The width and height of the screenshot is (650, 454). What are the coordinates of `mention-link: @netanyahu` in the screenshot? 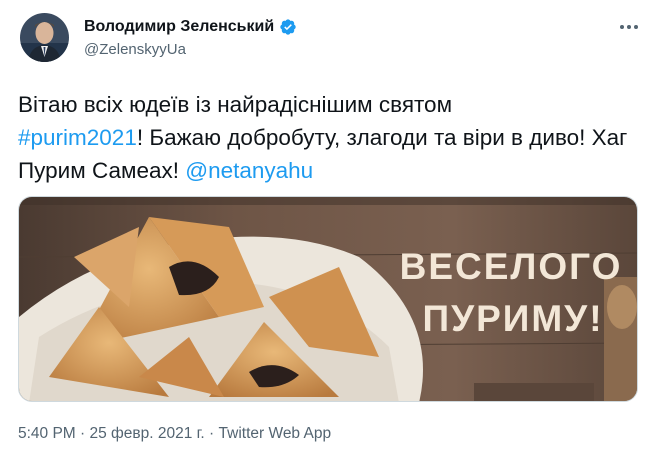 It's located at (249, 170).